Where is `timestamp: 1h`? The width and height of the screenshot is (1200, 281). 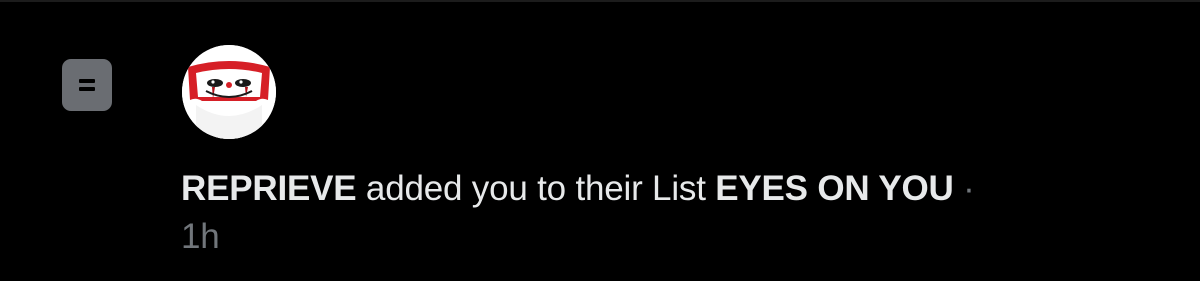
timestamp: 1h is located at coordinates (200, 236).